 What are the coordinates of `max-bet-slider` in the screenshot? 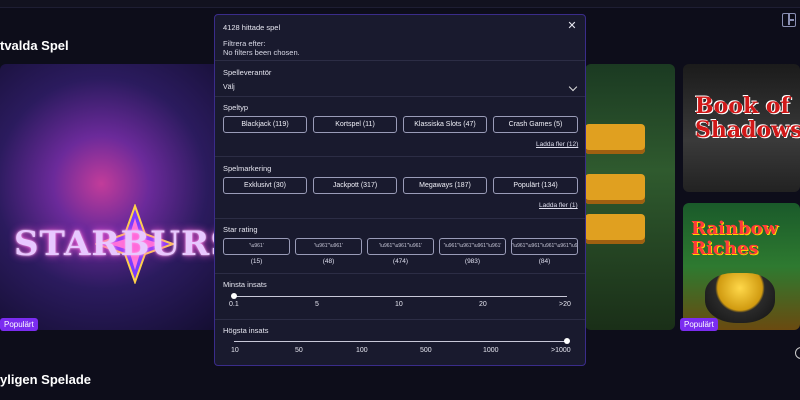 It's located at (400, 341).